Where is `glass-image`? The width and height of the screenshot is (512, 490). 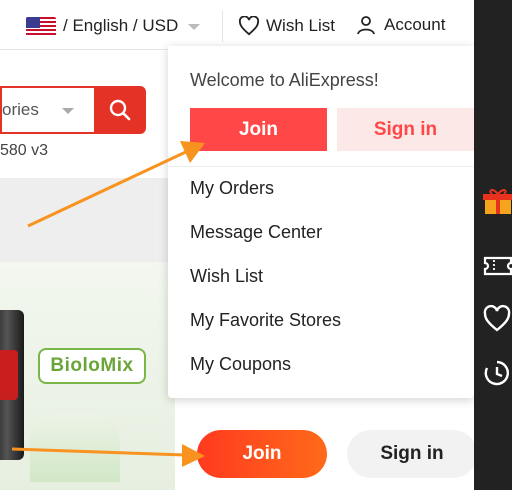 glass-image is located at coordinates (75, 447).